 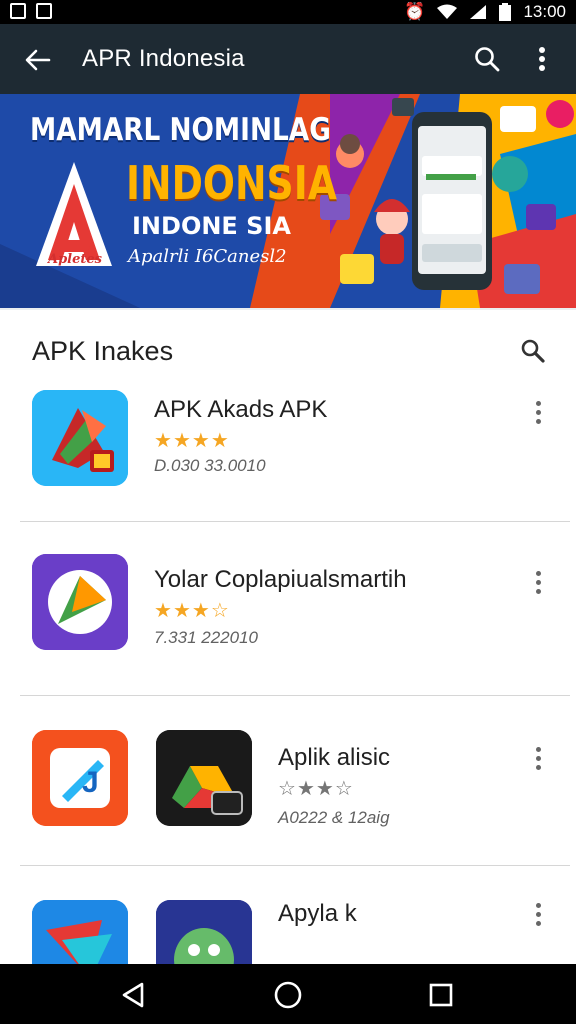 I want to click on system-nav-bar, so click(x=288, y=994).